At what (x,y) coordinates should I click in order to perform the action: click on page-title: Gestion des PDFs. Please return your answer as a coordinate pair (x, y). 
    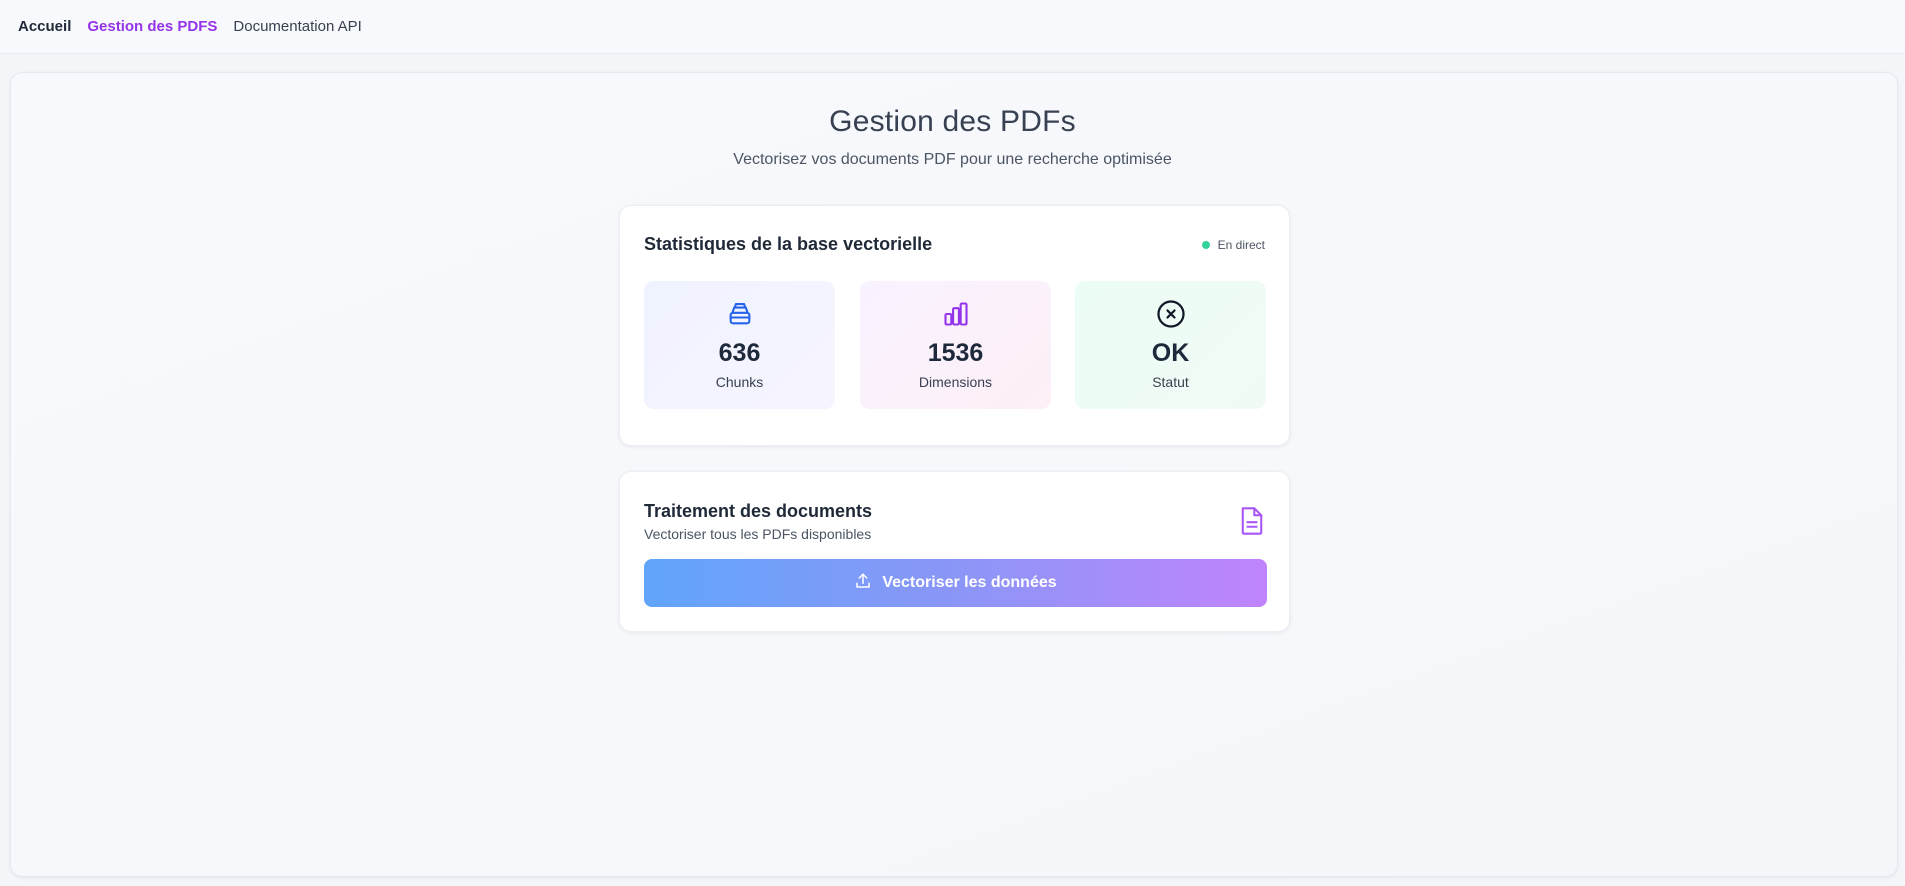
    Looking at the image, I should click on (952, 121).